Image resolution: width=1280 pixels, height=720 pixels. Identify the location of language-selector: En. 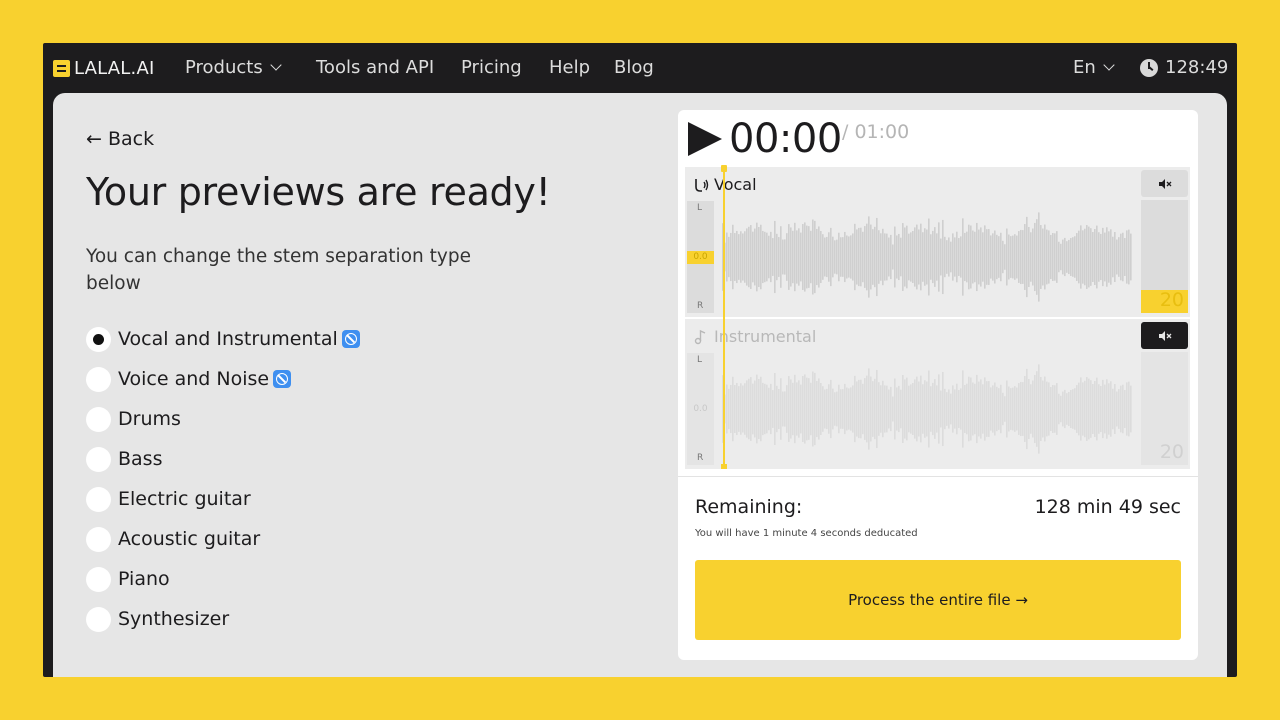
(1094, 67).